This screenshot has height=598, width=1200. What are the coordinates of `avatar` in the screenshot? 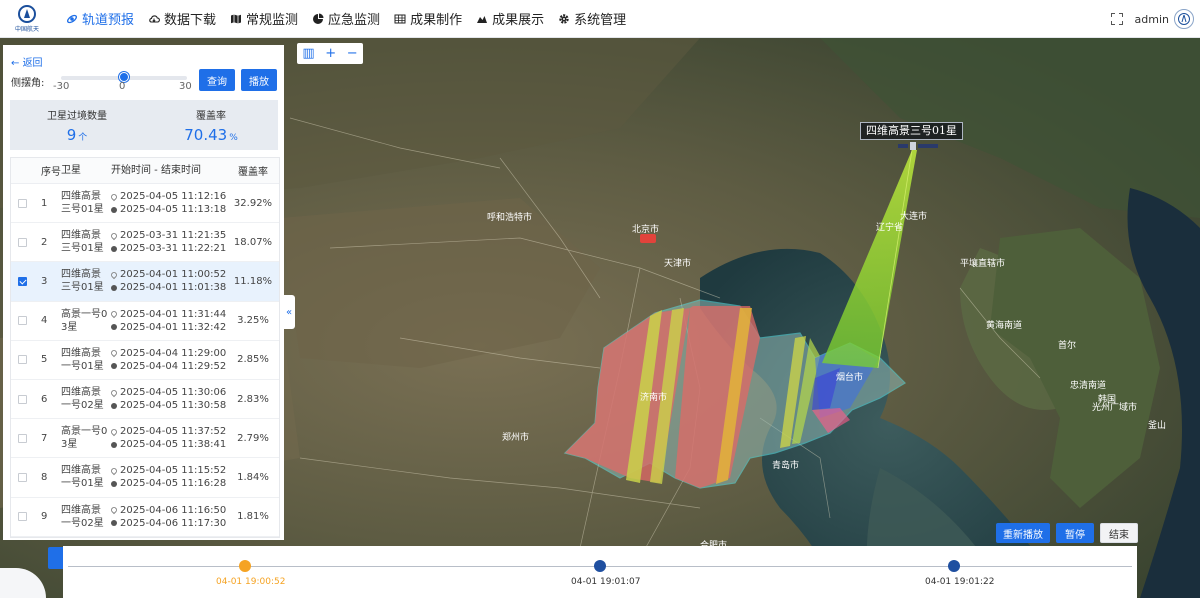 It's located at (1184, 19).